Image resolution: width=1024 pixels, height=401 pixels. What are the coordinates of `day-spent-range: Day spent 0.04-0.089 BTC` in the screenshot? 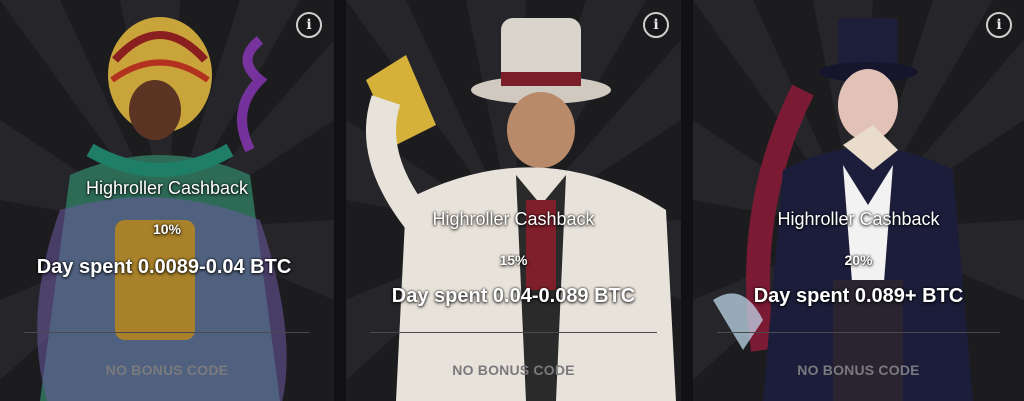 It's located at (513, 296).